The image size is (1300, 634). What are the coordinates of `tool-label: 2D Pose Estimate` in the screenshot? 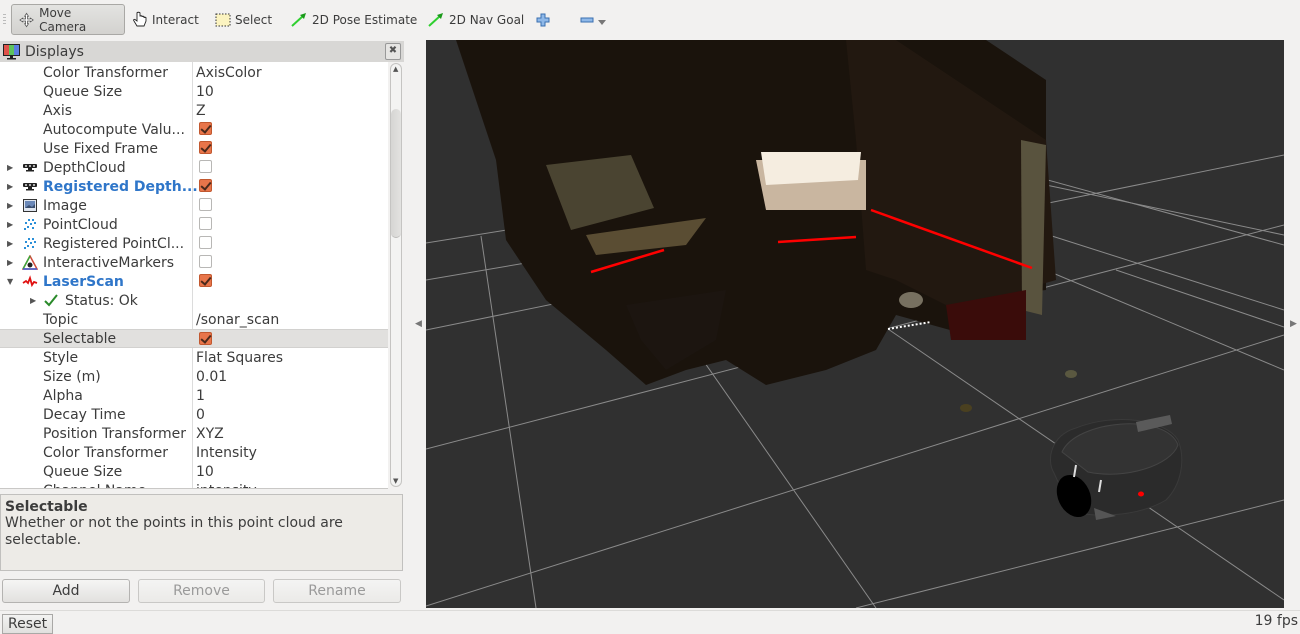 It's located at (365, 19).